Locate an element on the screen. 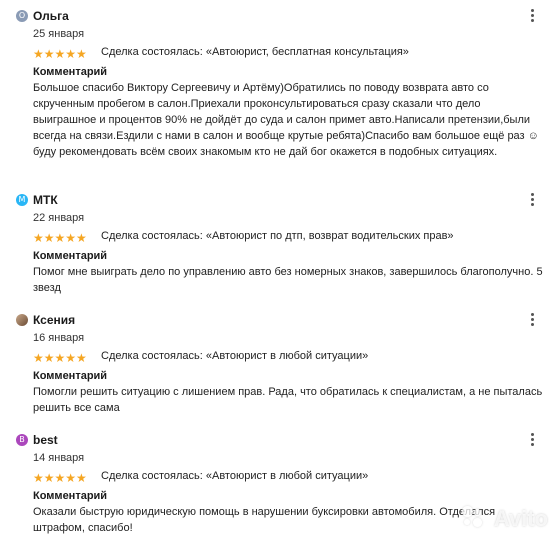 The image size is (560, 540). review-date: 14 января is located at coordinates (59, 458).